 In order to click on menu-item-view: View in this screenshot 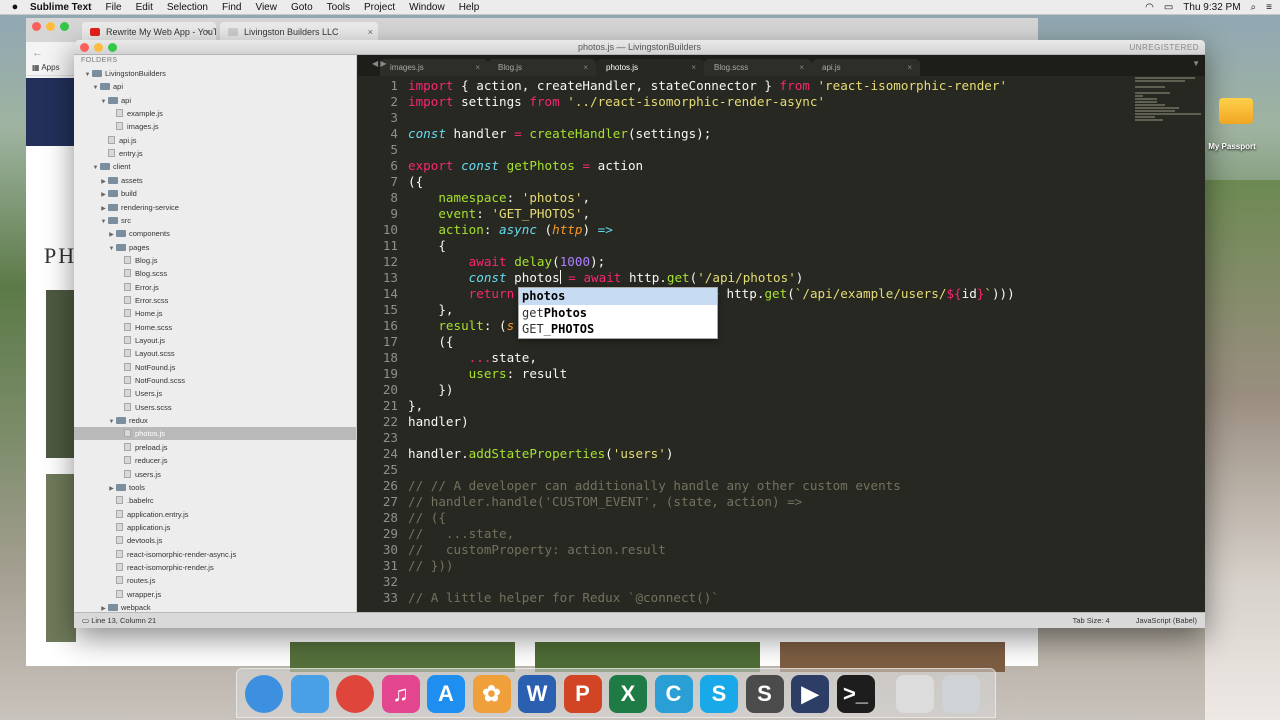, I will do `click(266, 7)`.